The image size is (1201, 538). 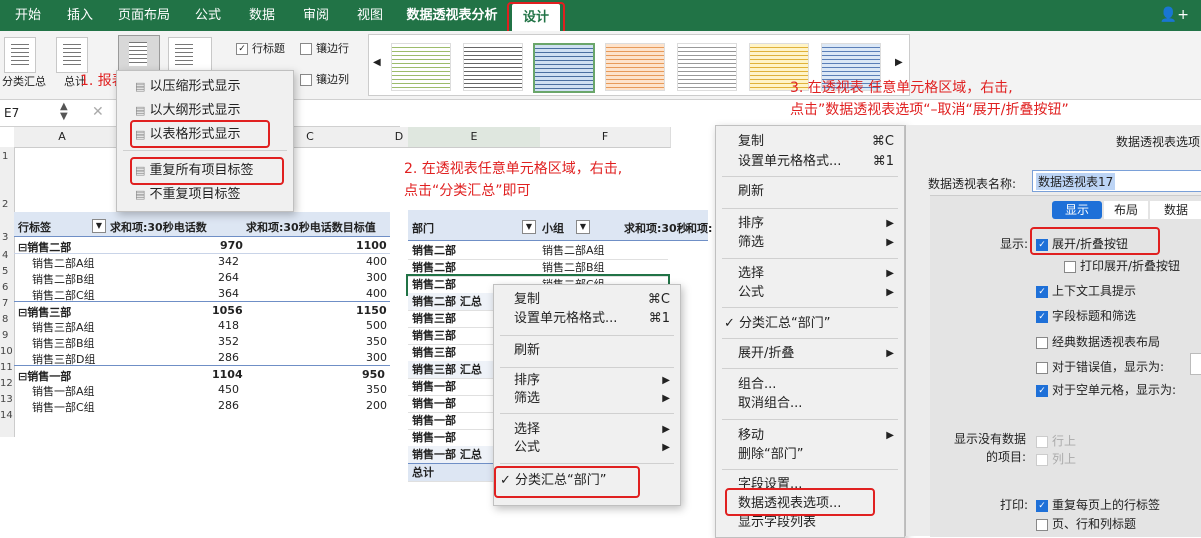 I want to click on row-number: 6, so click(x=5, y=287).